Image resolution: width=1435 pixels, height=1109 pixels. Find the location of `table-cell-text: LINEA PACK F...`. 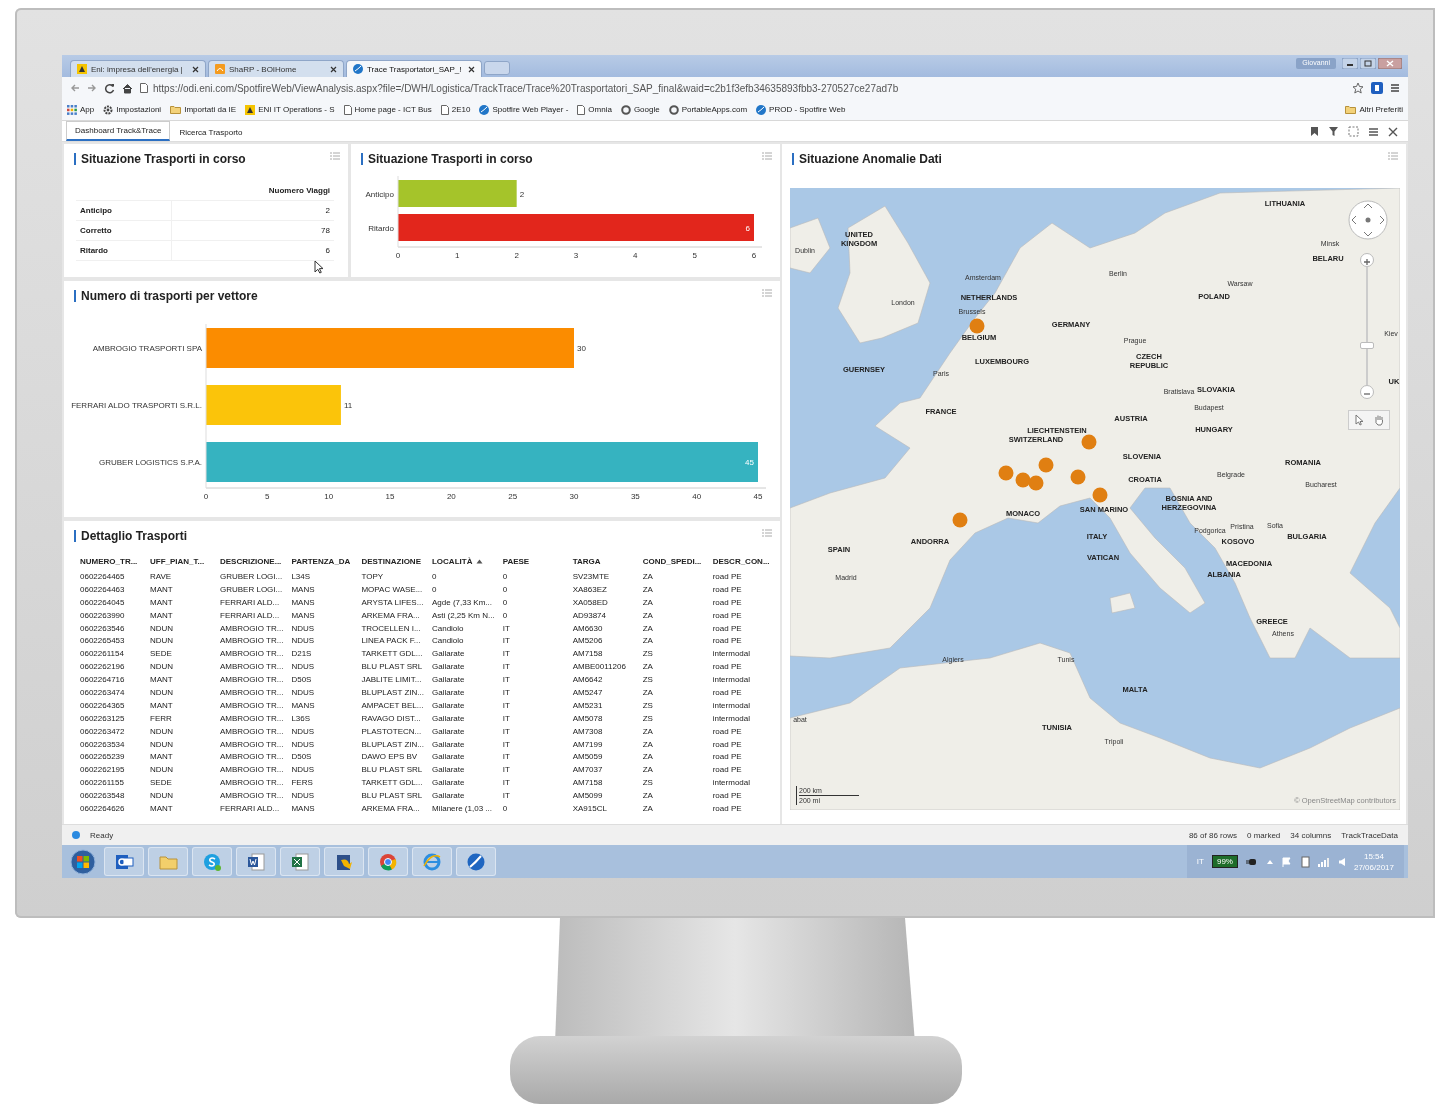

table-cell-text: LINEA PACK F... is located at coordinates (391, 641).